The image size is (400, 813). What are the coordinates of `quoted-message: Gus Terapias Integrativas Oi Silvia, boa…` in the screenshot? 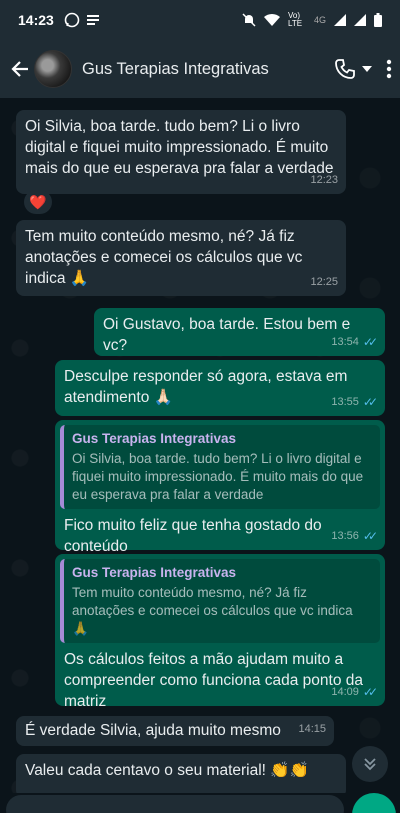 It's located at (220, 467).